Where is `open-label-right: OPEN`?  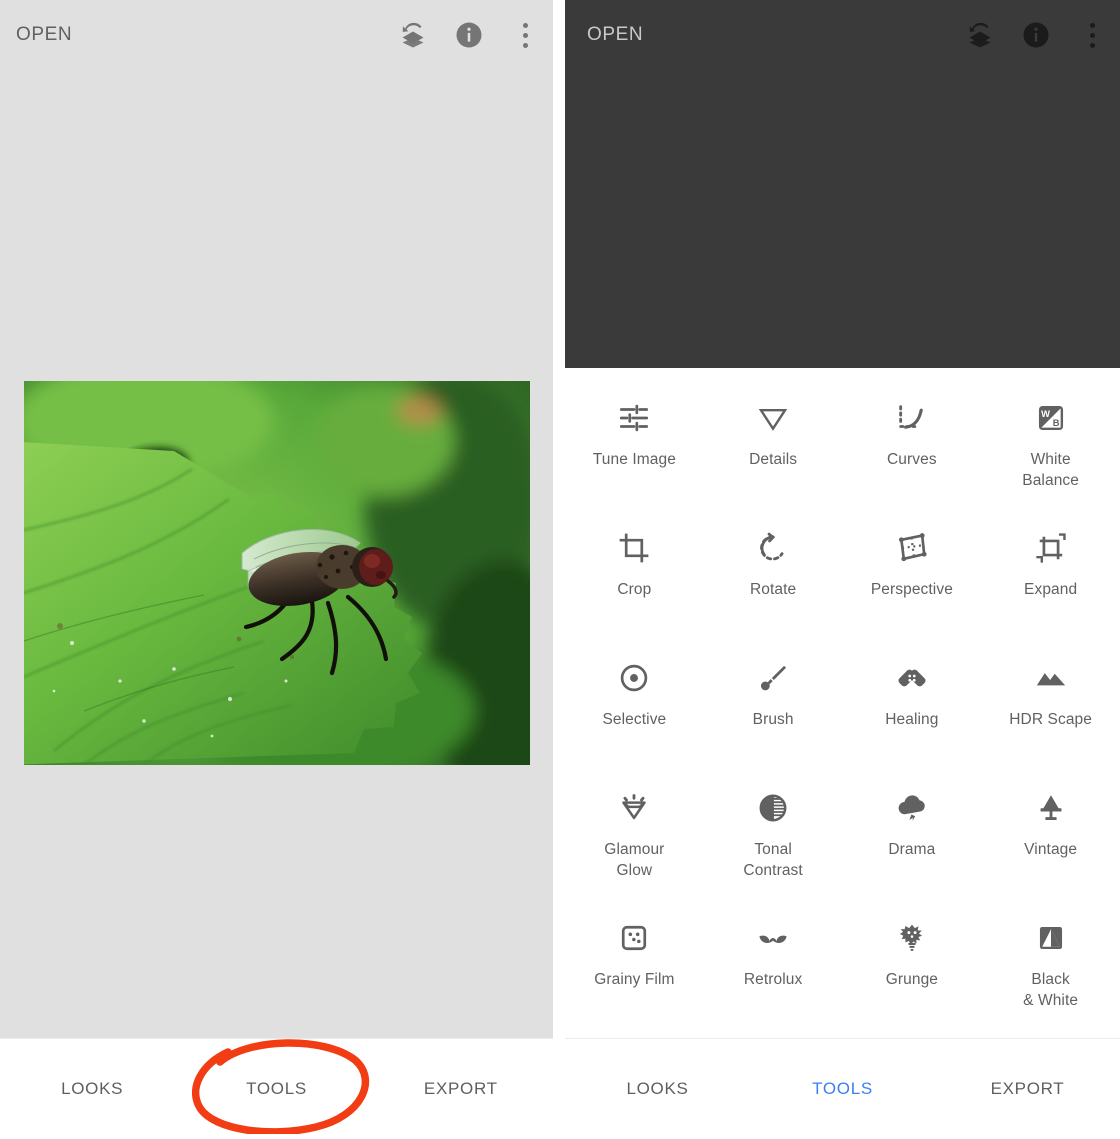
open-label-right: OPEN is located at coordinates (615, 35).